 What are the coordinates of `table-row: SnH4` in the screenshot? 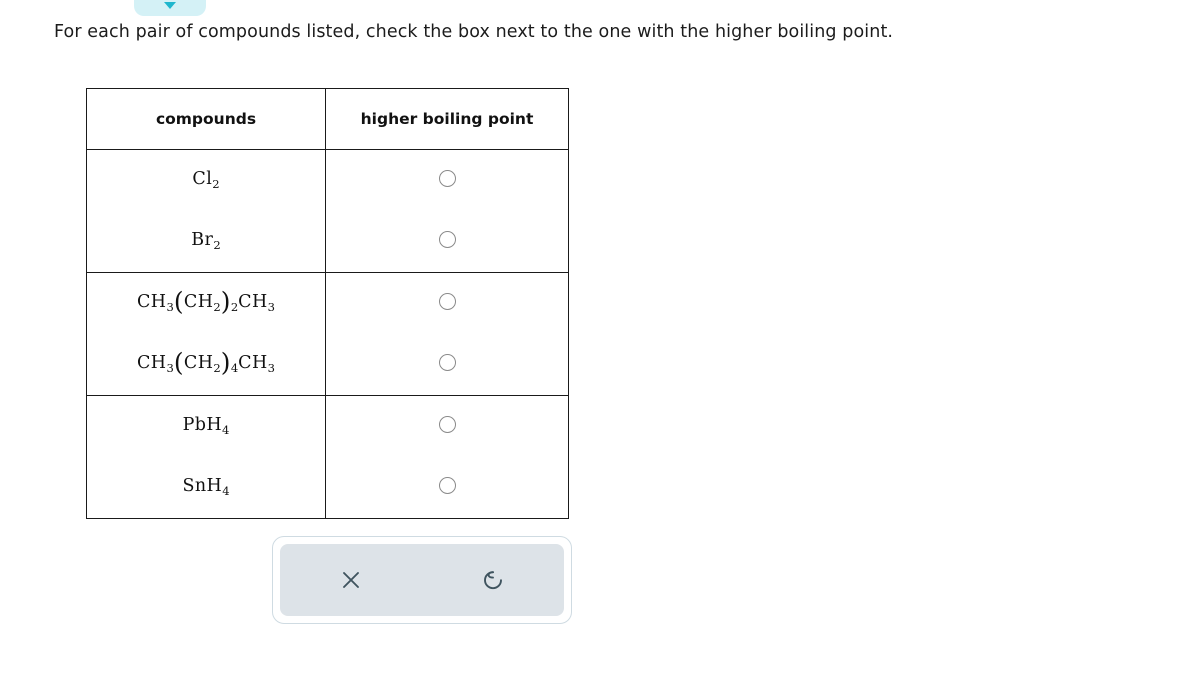 It's located at (327, 488).